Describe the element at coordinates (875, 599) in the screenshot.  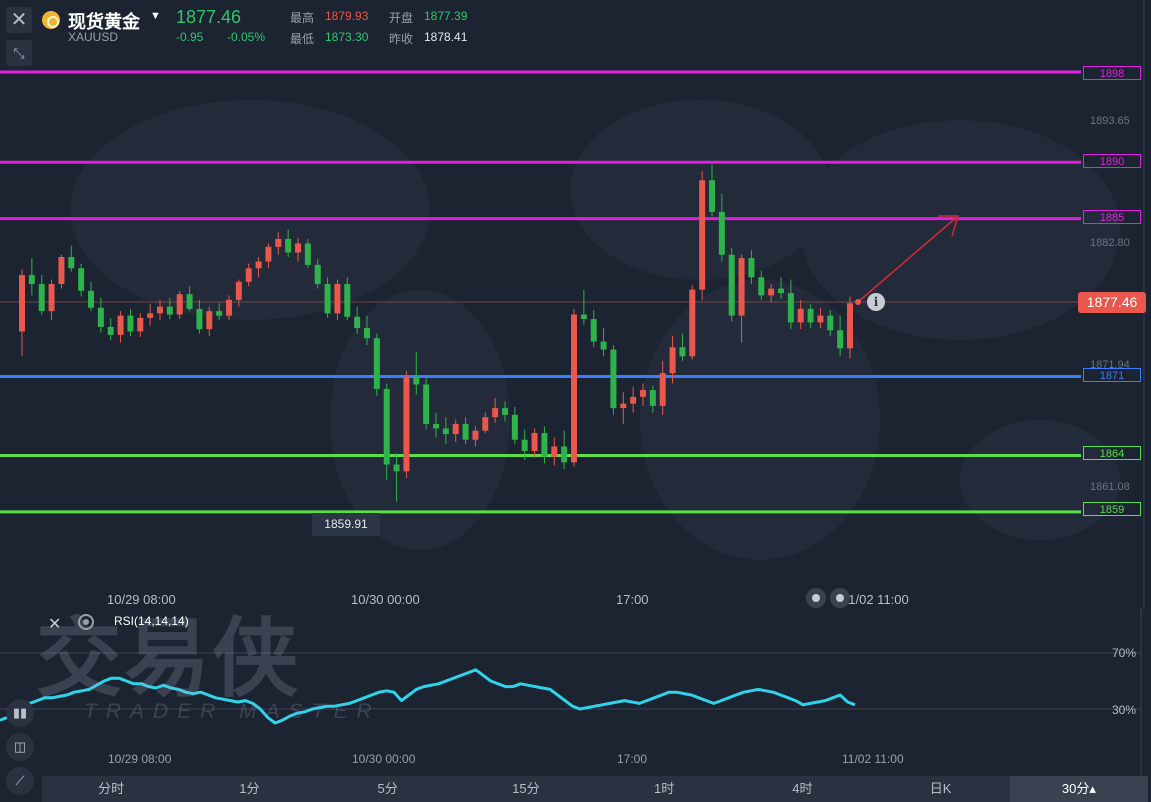
I see `time-axis-label: 11/02 11:00` at that location.